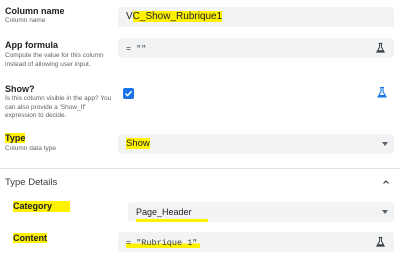 The image size is (400, 264). Describe the element at coordinates (30, 238) in the screenshot. I see `content-label: Content` at that location.